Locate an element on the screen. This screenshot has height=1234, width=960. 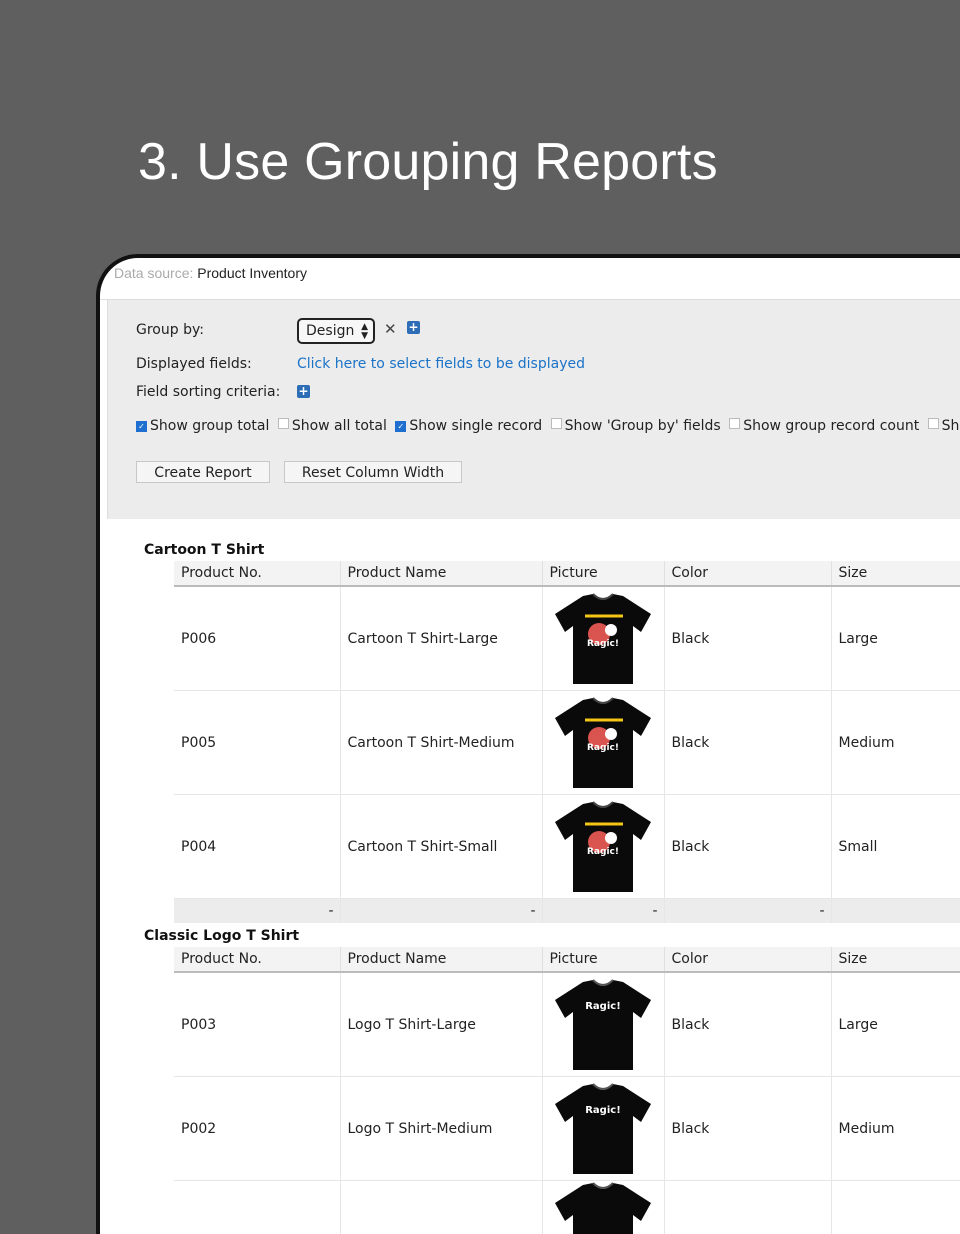
sorting-label: Field sorting criteria: is located at coordinates (208, 392).